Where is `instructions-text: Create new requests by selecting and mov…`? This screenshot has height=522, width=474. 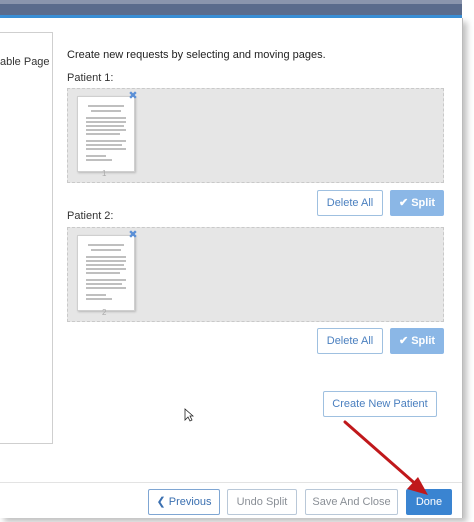
instructions-text: Create new requests by selecting and mov… is located at coordinates (196, 55).